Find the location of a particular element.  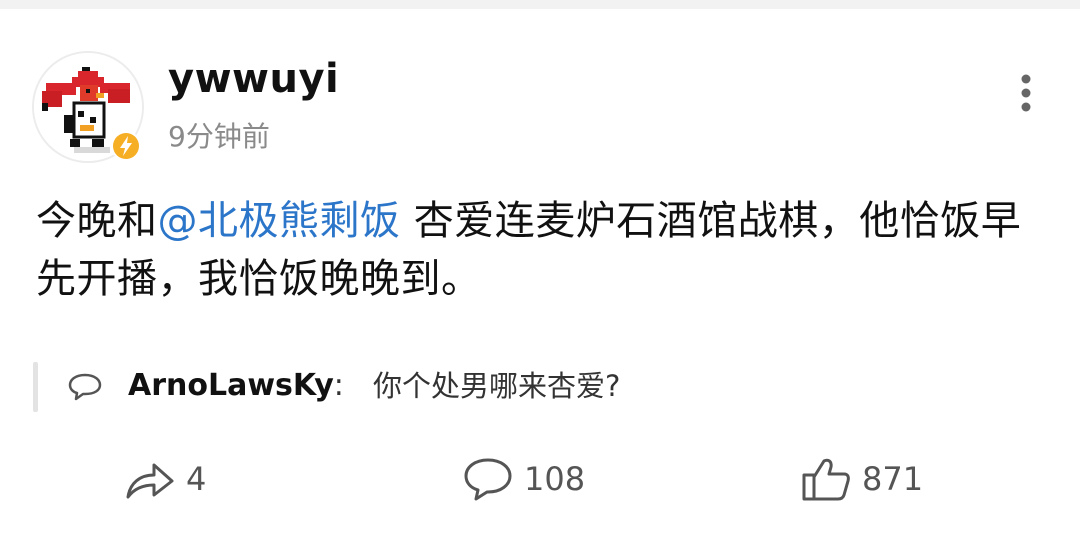

comments-button: 108 is located at coordinates (523, 479).